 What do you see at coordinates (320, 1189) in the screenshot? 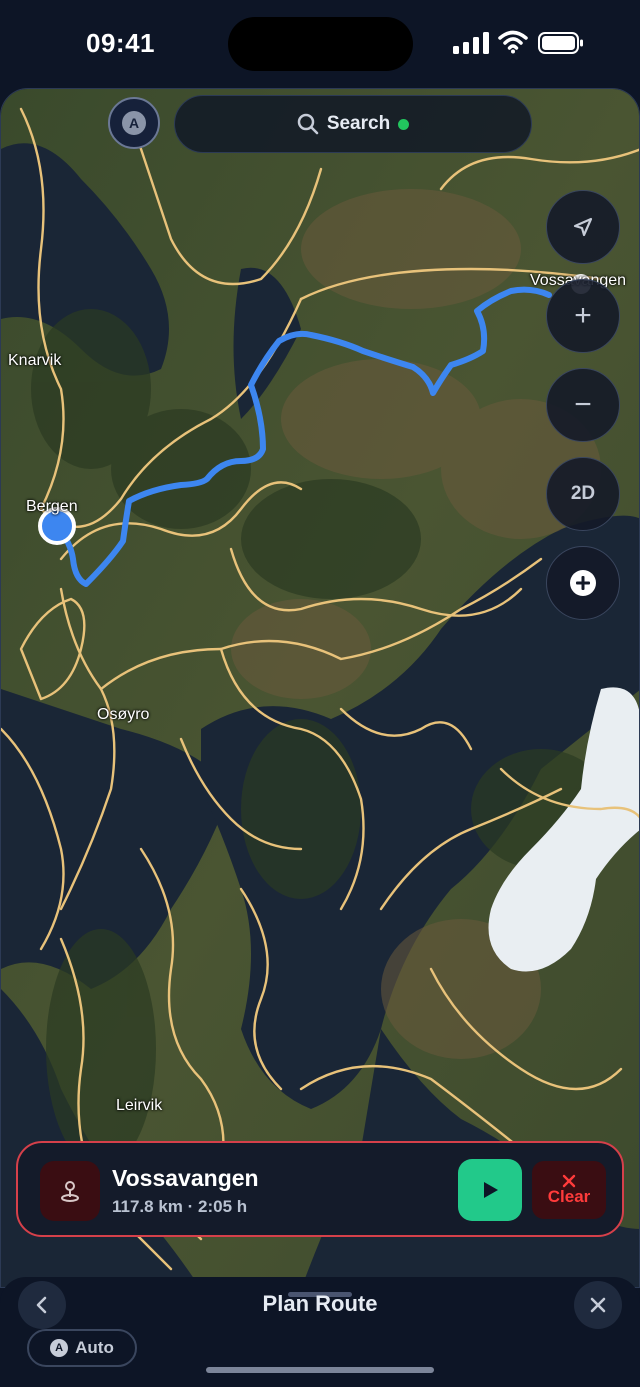
I see `route-summary-card: Vossavangen 117.8 km · 2:05 h Clear` at bounding box center [320, 1189].